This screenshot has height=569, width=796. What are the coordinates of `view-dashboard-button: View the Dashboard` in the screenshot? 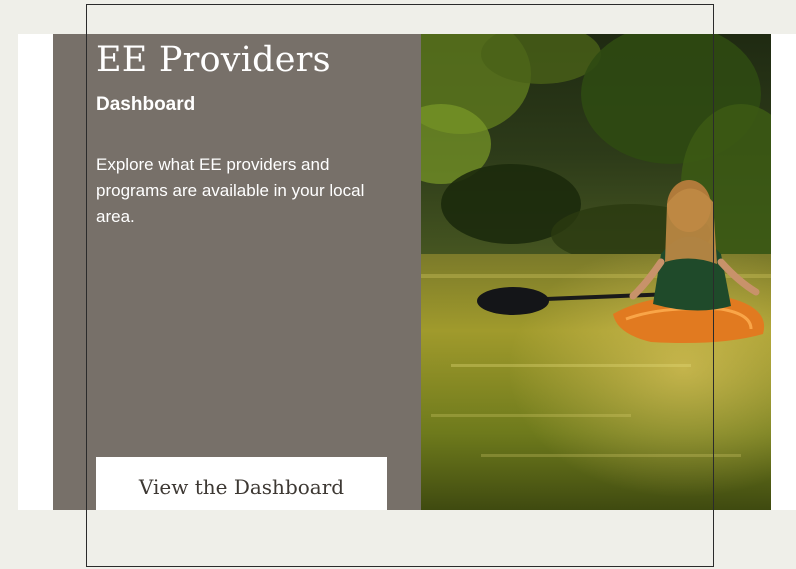 It's located at (241, 483).